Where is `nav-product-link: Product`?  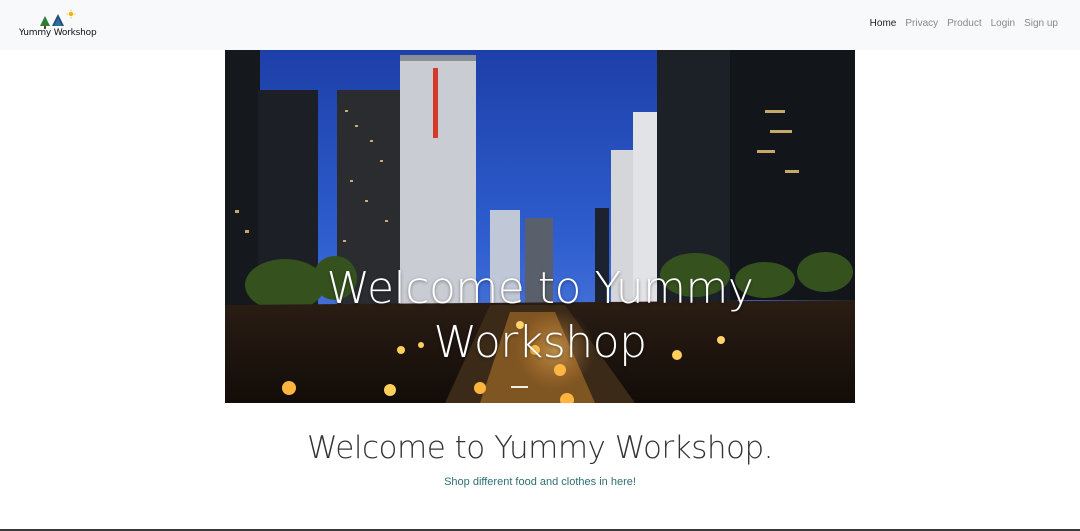
nav-product-link: Product is located at coordinates (964, 23).